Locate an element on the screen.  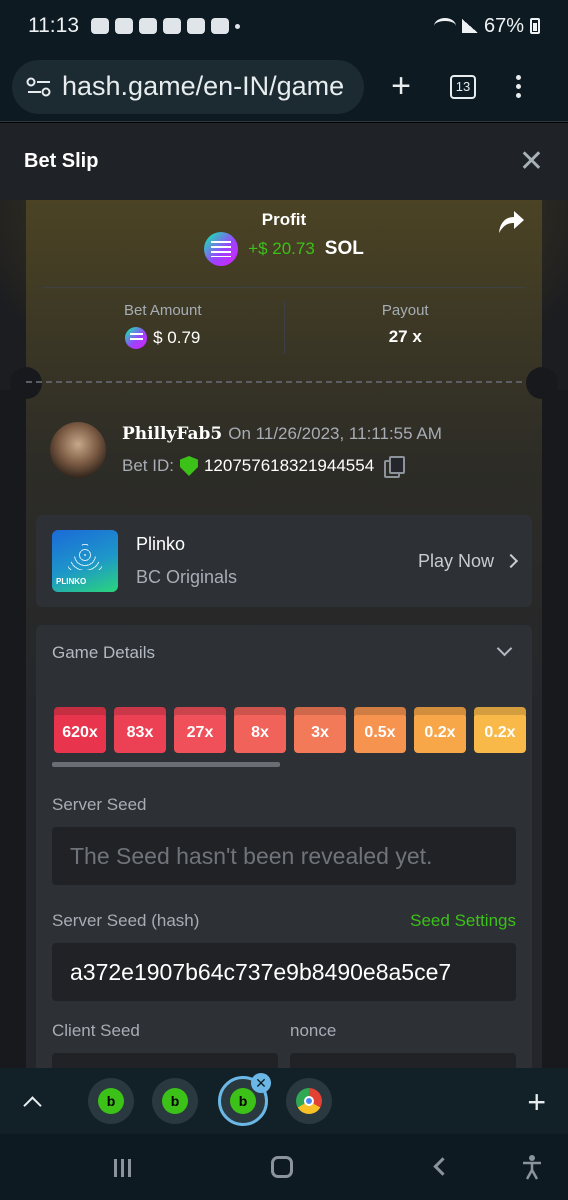
browser-toolbar: hash.game/en-IN/game + 13 is located at coordinates (284, 87).